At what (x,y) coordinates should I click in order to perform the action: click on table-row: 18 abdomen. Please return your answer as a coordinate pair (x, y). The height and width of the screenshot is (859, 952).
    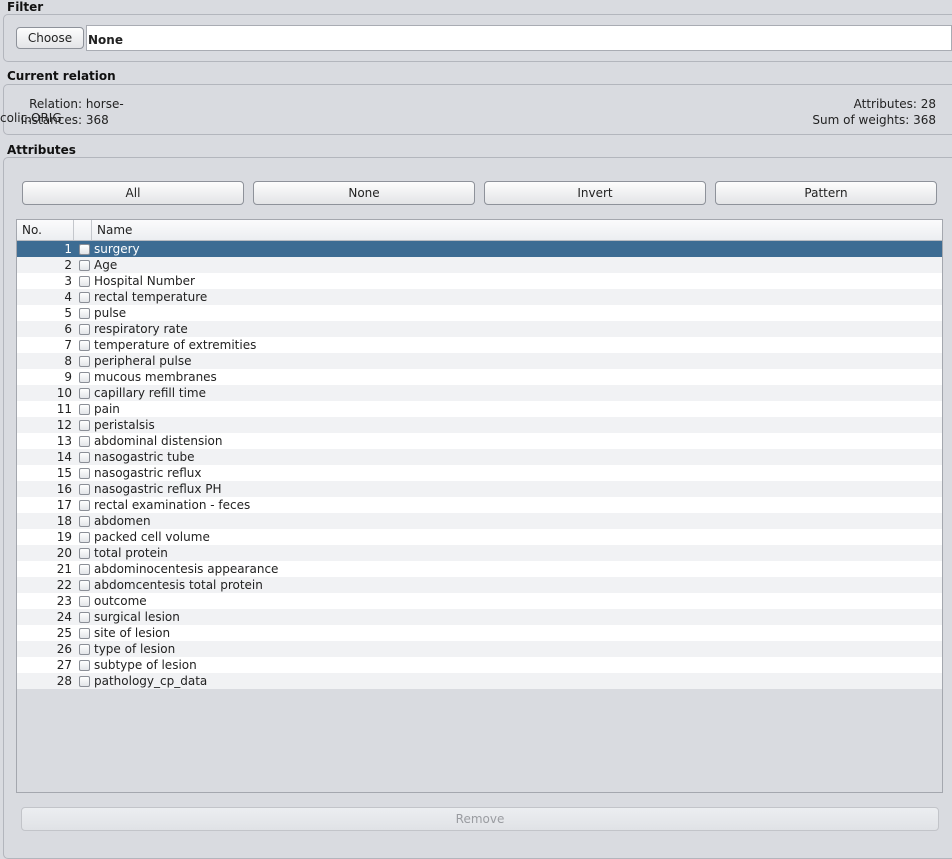
    Looking at the image, I should click on (479, 521).